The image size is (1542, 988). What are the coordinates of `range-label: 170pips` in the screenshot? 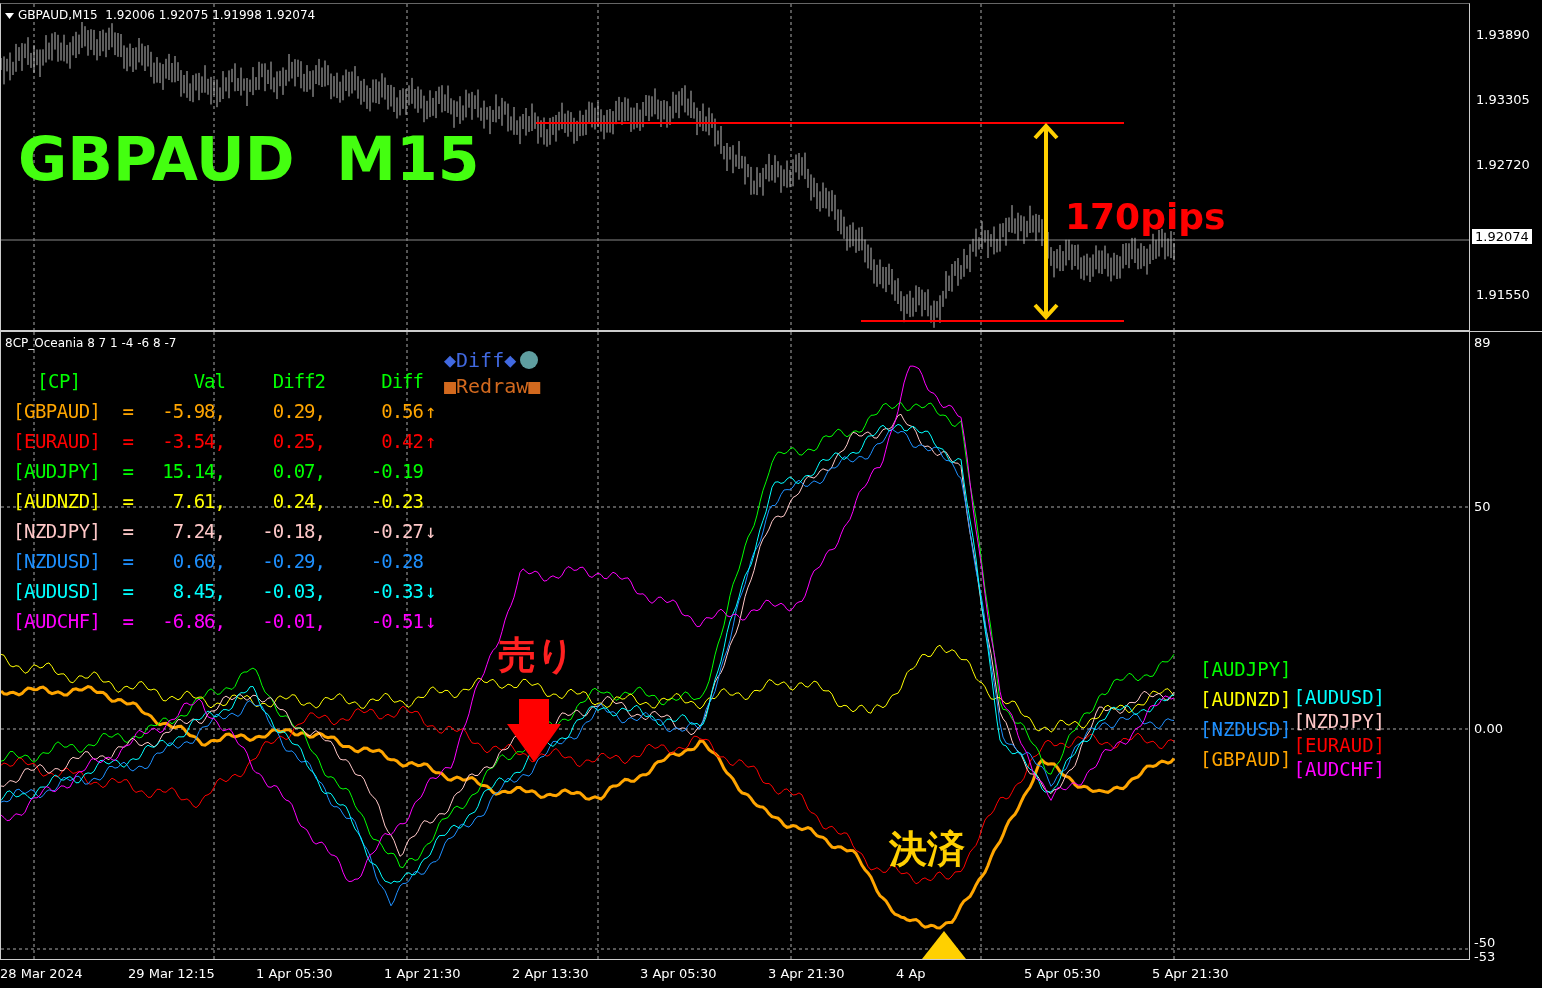 It's located at (1145, 216).